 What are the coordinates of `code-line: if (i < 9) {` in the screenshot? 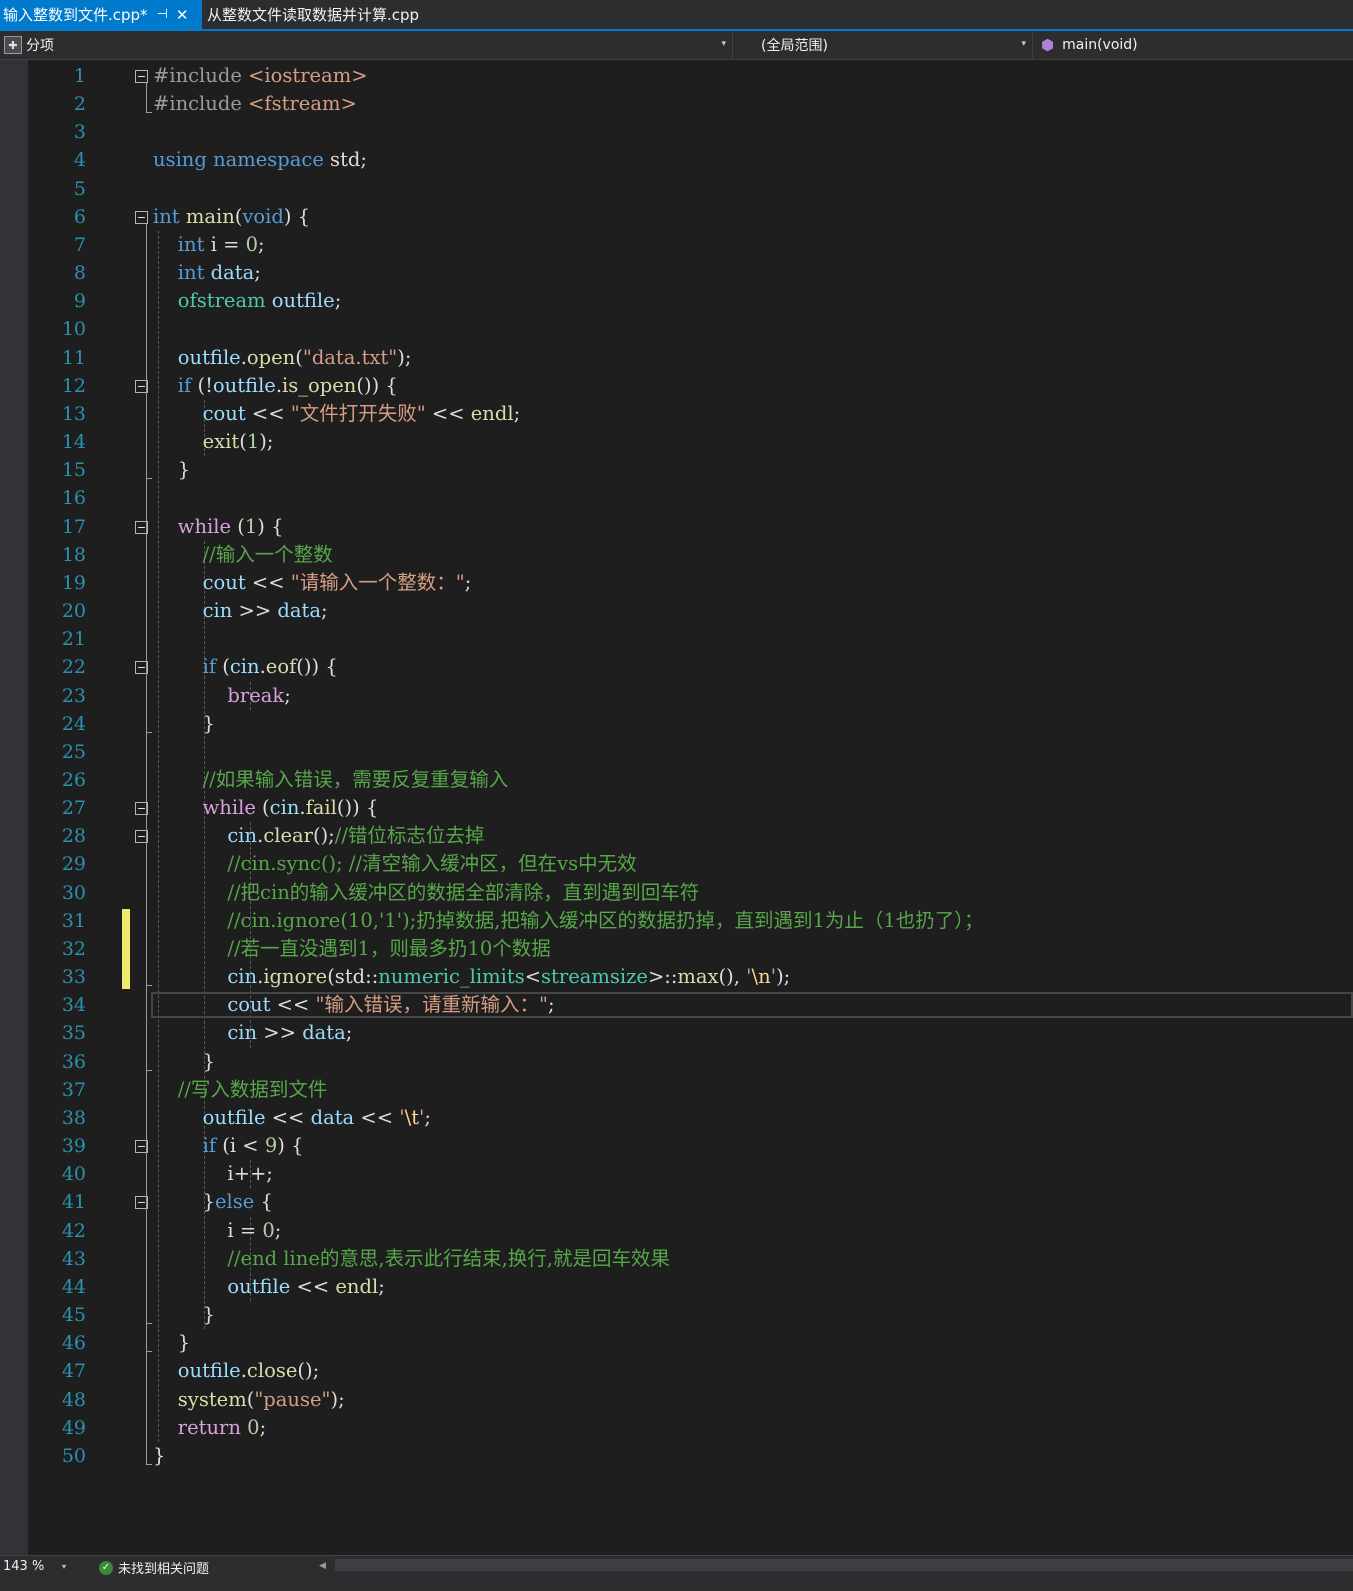 It's located at (228, 1146).